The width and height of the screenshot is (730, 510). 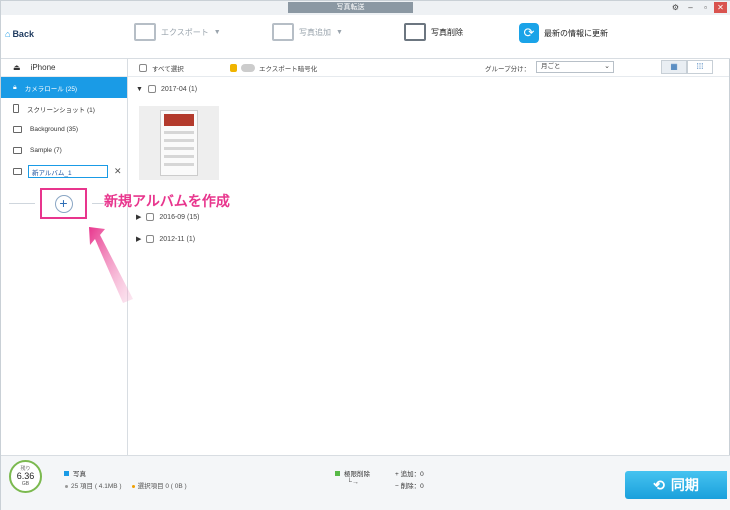 I want to click on sidebar-item-label: Sample (7), so click(x=46, y=150).